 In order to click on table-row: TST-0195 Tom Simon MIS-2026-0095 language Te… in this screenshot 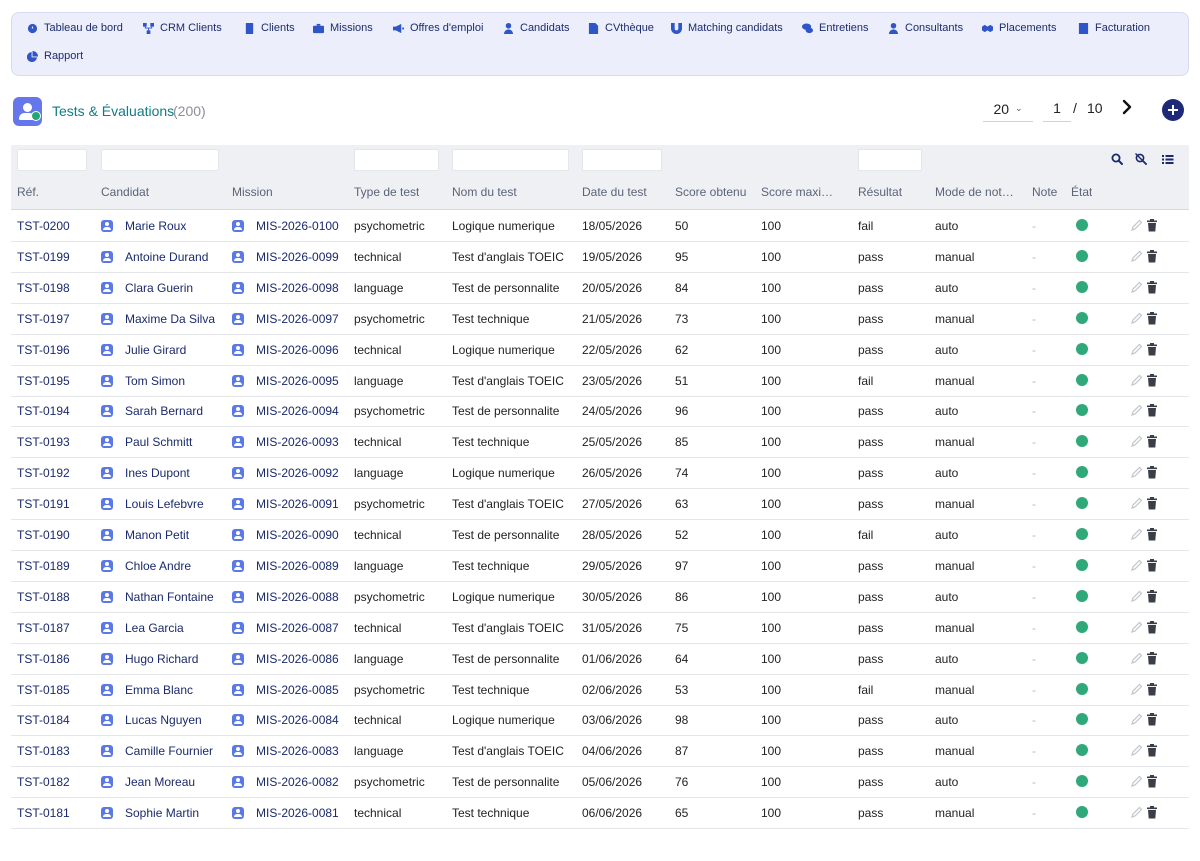, I will do `click(600, 381)`.